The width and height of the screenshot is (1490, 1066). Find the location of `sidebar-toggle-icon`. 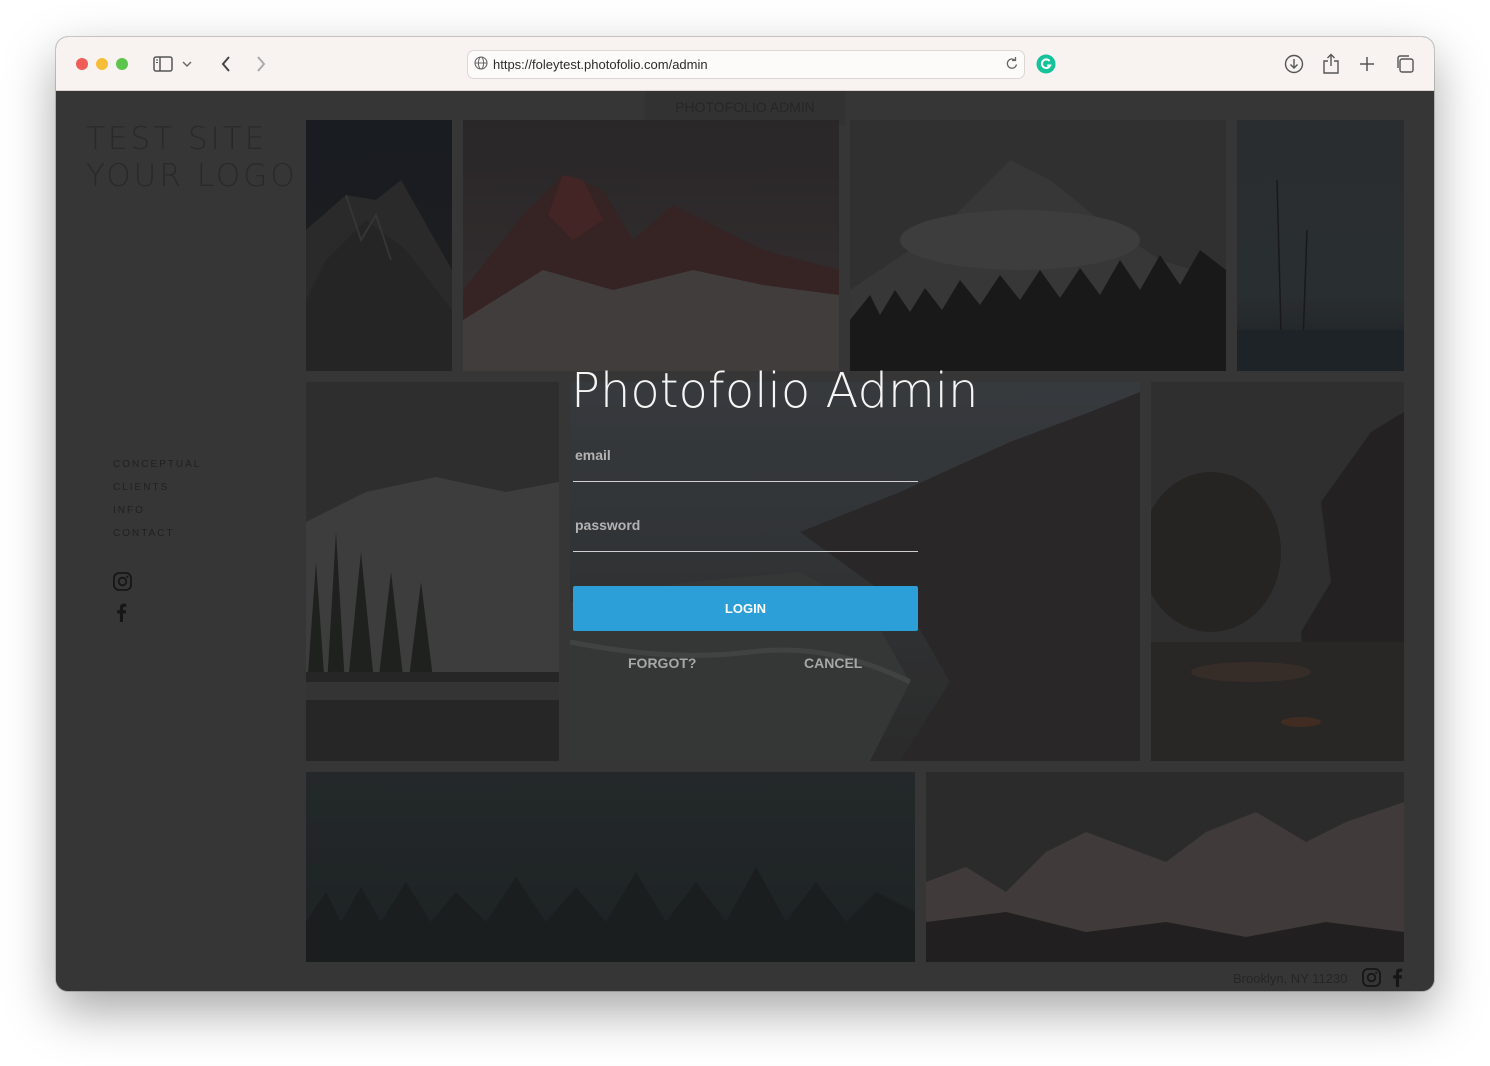

sidebar-toggle-icon is located at coordinates (163, 64).